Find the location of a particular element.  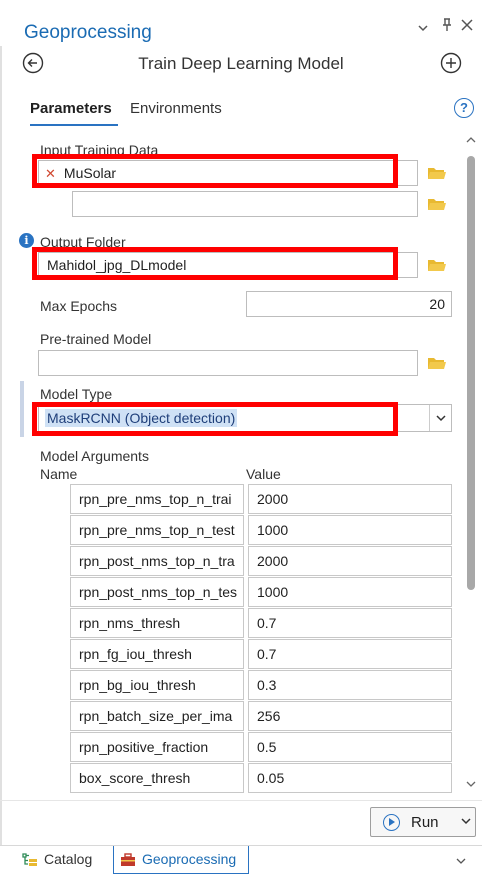

tool-title: Train Deep Learning Model is located at coordinates (241, 63).